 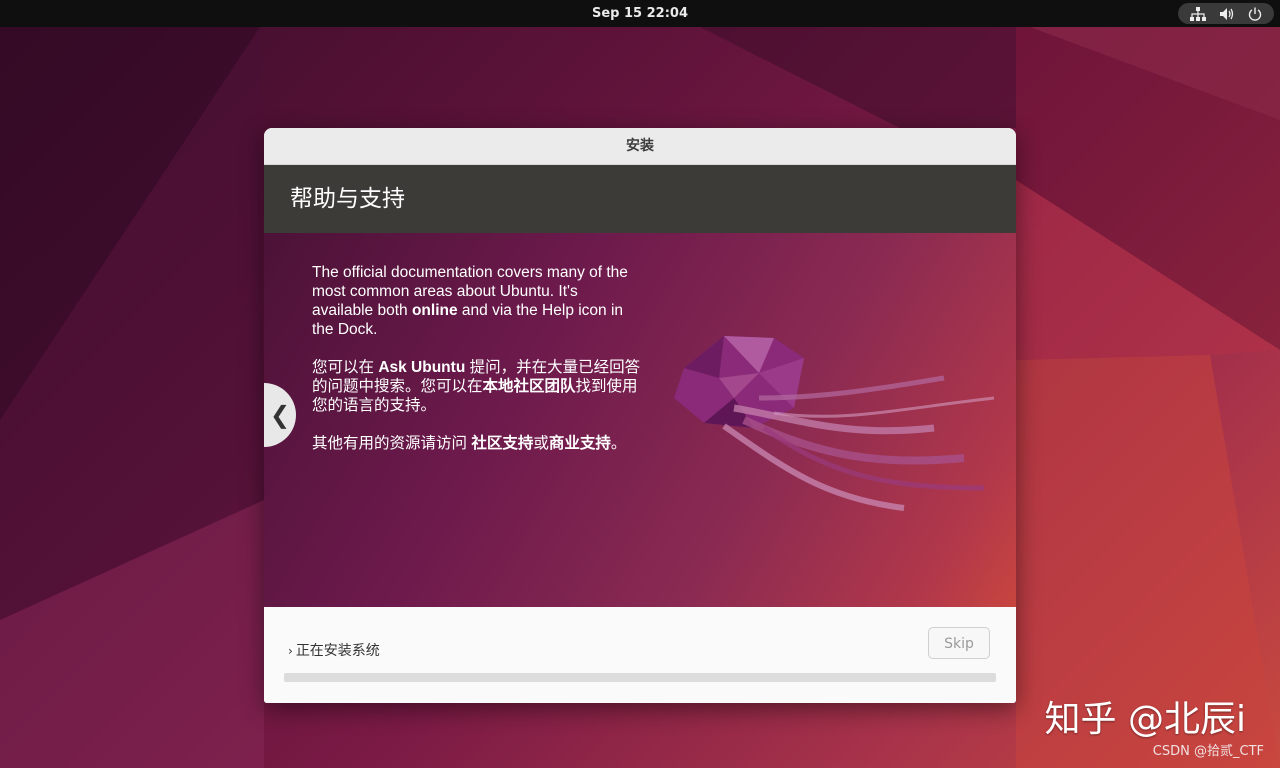 What do you see at coordinates (435, 310) in the screenshot?
I see `online-link: online` at bounding box center [435, 310].